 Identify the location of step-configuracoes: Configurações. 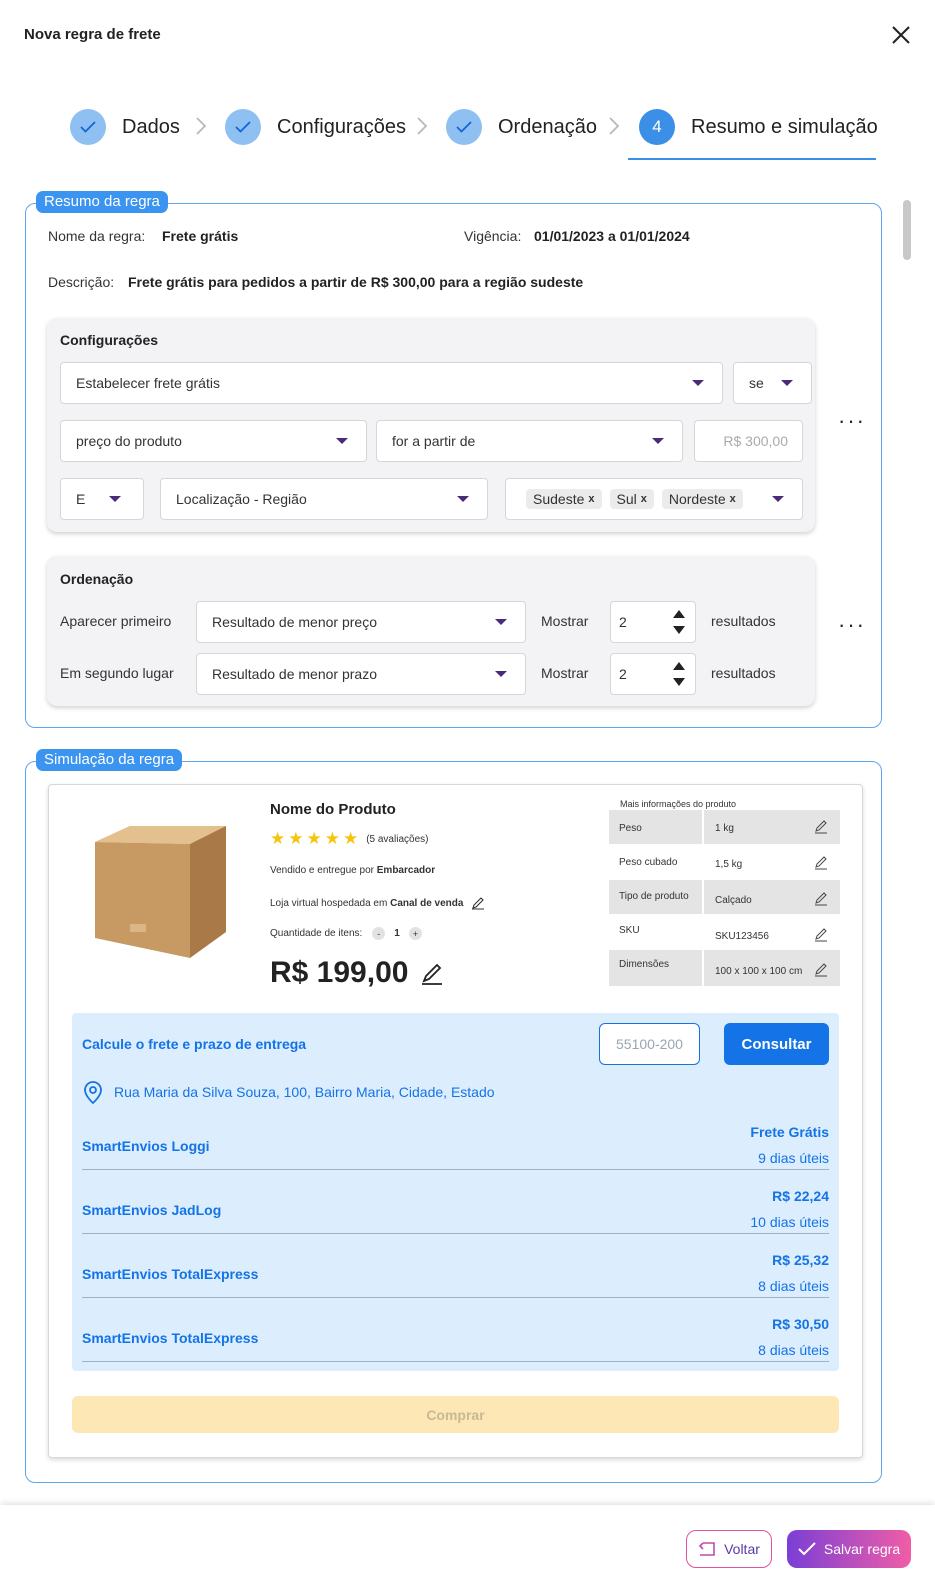
(315, 127).